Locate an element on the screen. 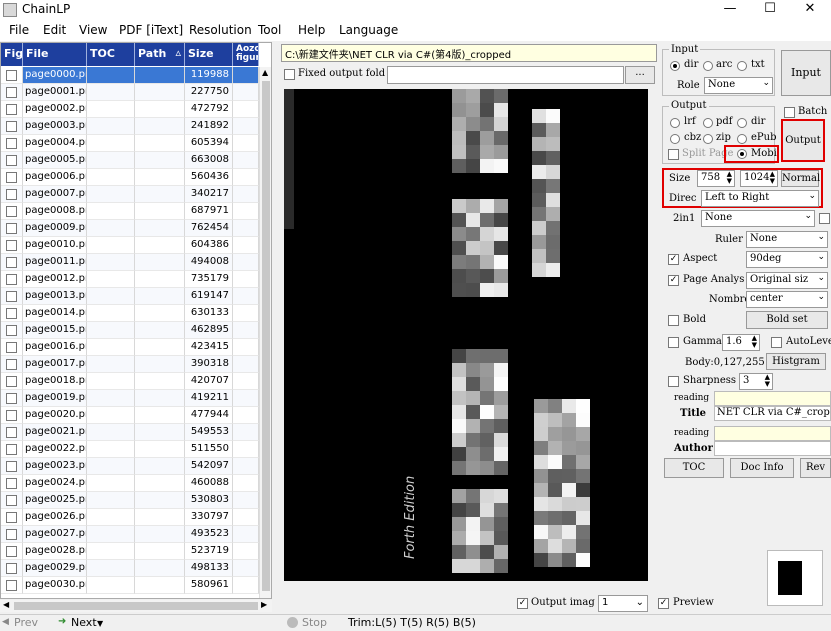 The width and height of the screenshot is (831, 631). direction-select: Left to Right ⌄ is located at coordinates (760, 198).